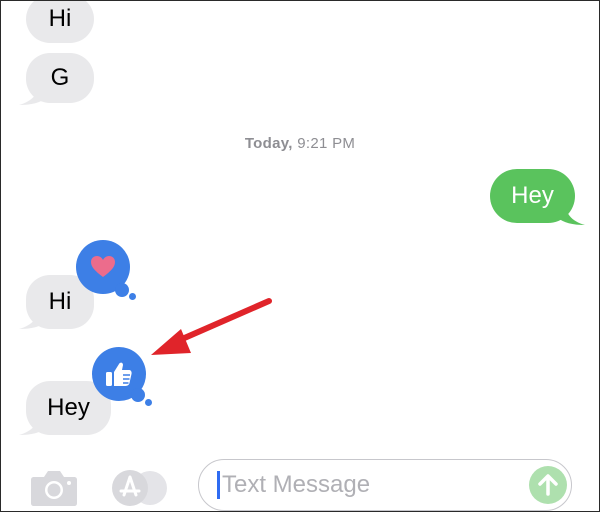  What do you see at coordinates (103, 266) in the screenshot?
I see `heart-icon` at bounding box center [103, 266].